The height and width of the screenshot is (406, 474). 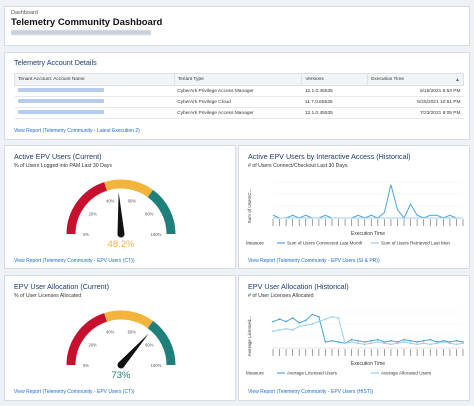 What do you see at coordinates (457, 80) in the screenshot?
I see `sort-arrow-icon: ▲` at bounding box center [457, 80].